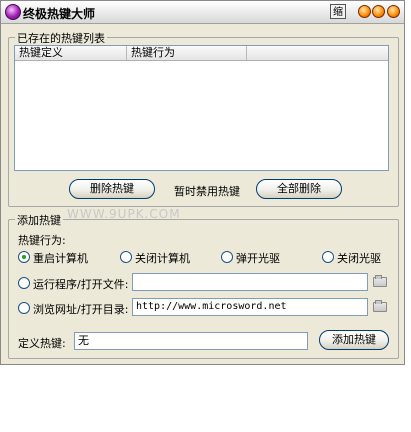 Image resolution: width=411 pixels, height=432 pixels. I want to click on add-hotkey-group-label: 添加热键, so click(39, 220).